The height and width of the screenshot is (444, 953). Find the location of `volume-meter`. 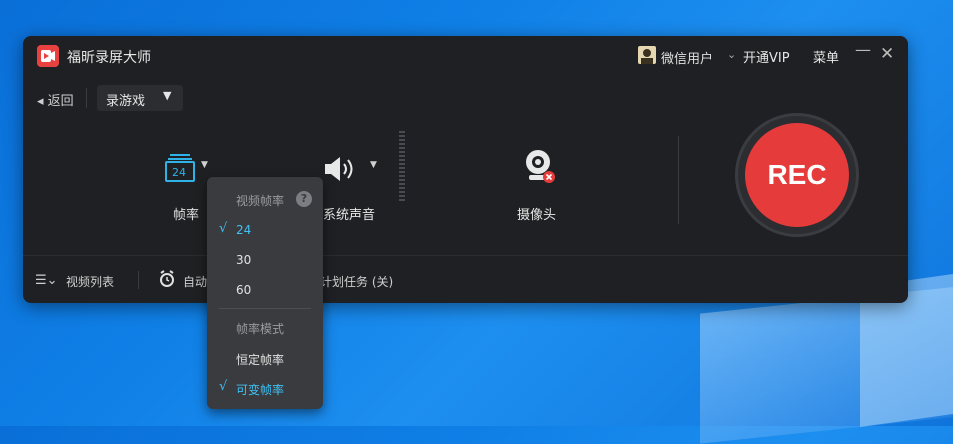

volume-meter is located at coordinates (402, 166).